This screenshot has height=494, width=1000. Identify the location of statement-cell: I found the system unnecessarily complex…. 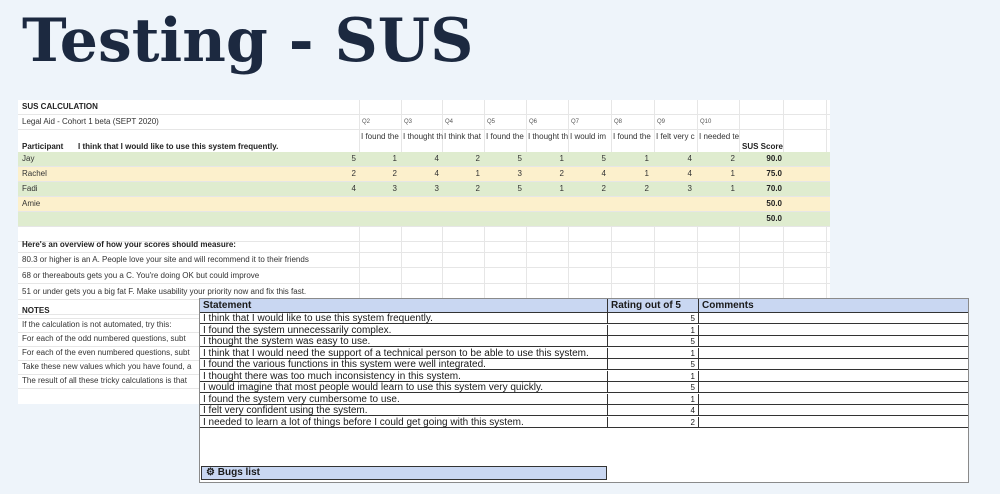
(404, 330).